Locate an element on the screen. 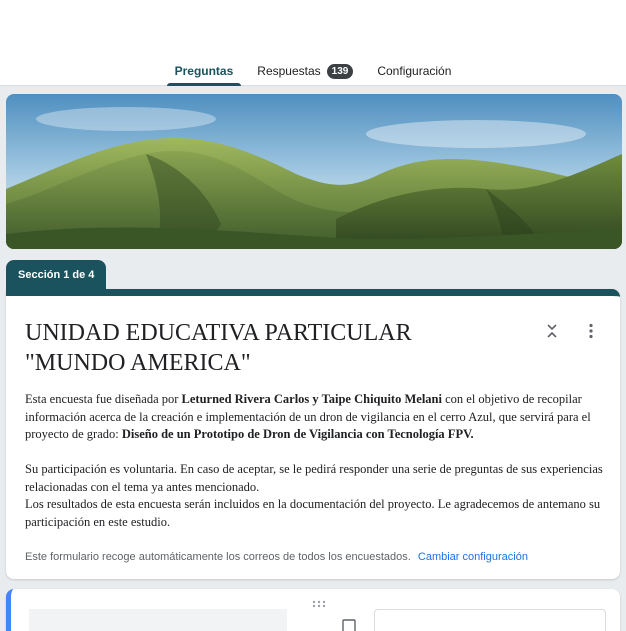 The width and height of the screenshot is (626, 631). collapse-icon is located at coordinates (552, 331).